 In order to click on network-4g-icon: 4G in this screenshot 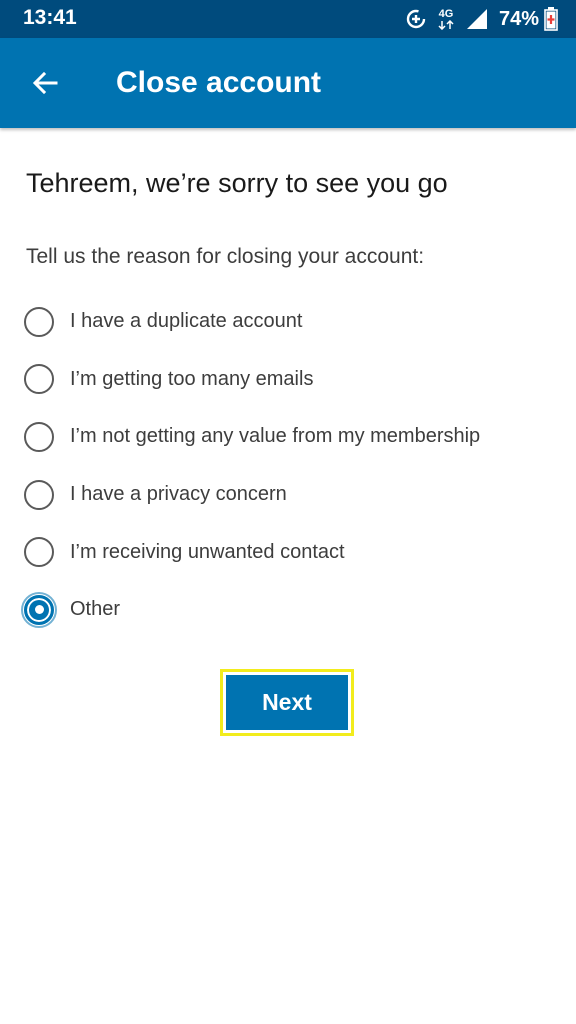, I will do `click(446, 18)`.